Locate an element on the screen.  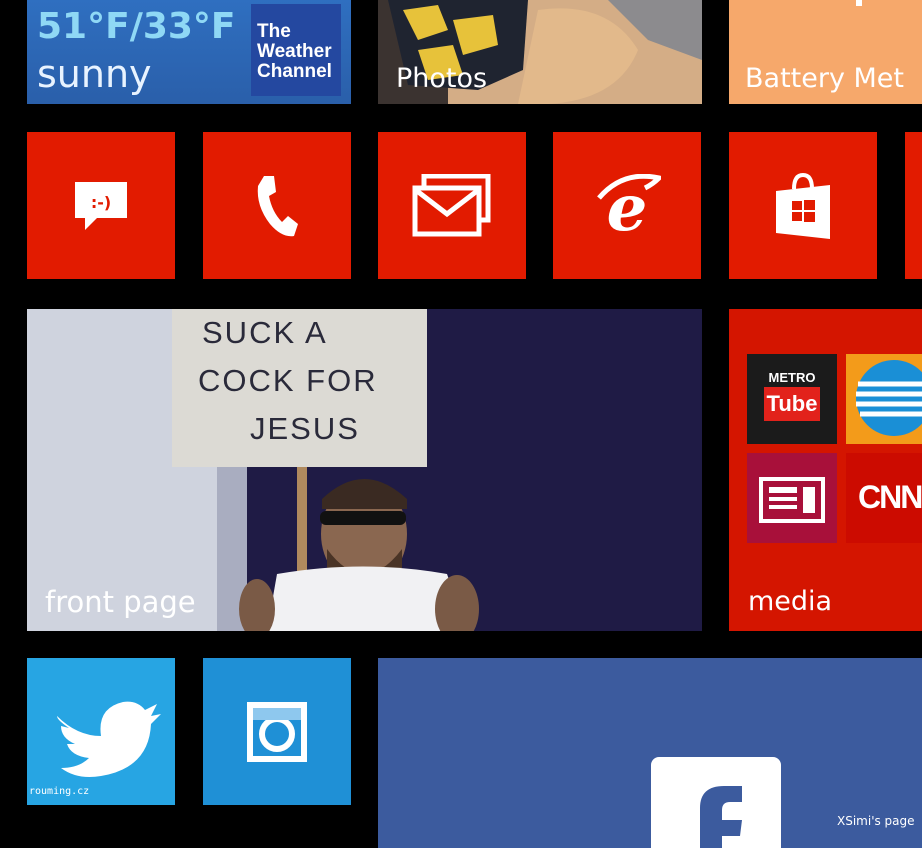
battery-meter-label: Battery Met is located at coordinates (825, 78).